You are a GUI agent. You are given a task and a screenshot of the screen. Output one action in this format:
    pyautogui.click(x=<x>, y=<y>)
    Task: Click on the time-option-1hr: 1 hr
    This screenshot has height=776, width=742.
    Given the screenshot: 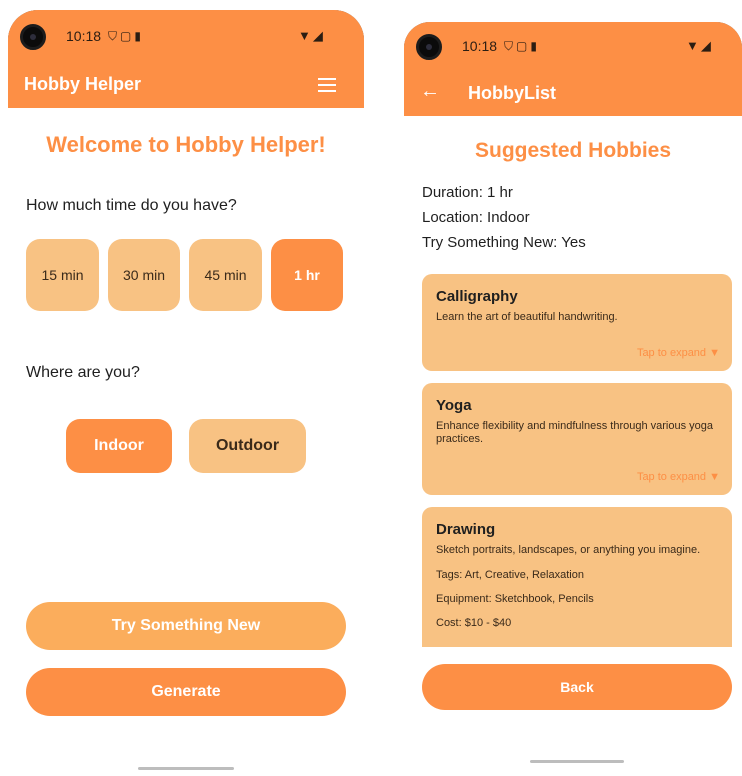 What is the action you would take?
    pyautogui.click(x=307, y=275)
    